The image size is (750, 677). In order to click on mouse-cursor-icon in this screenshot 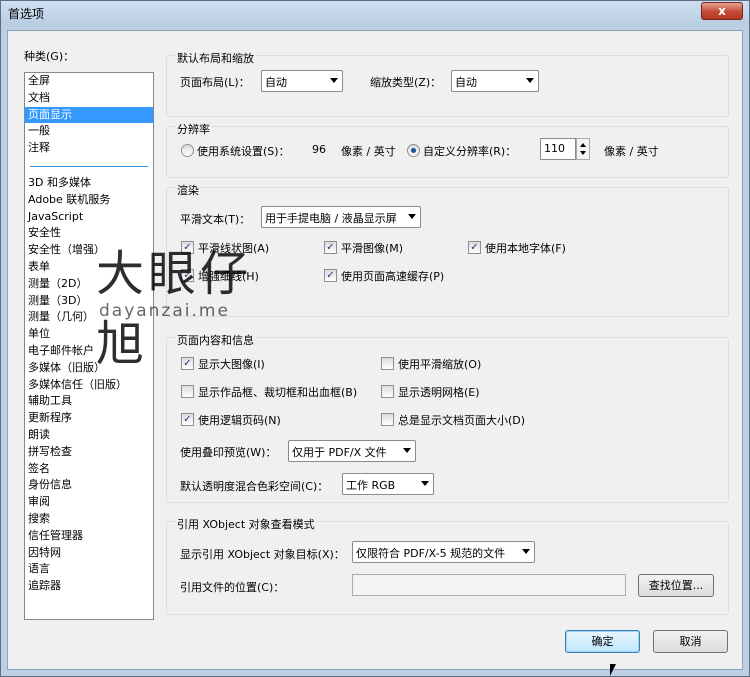, I will do `click(613, 670)`.